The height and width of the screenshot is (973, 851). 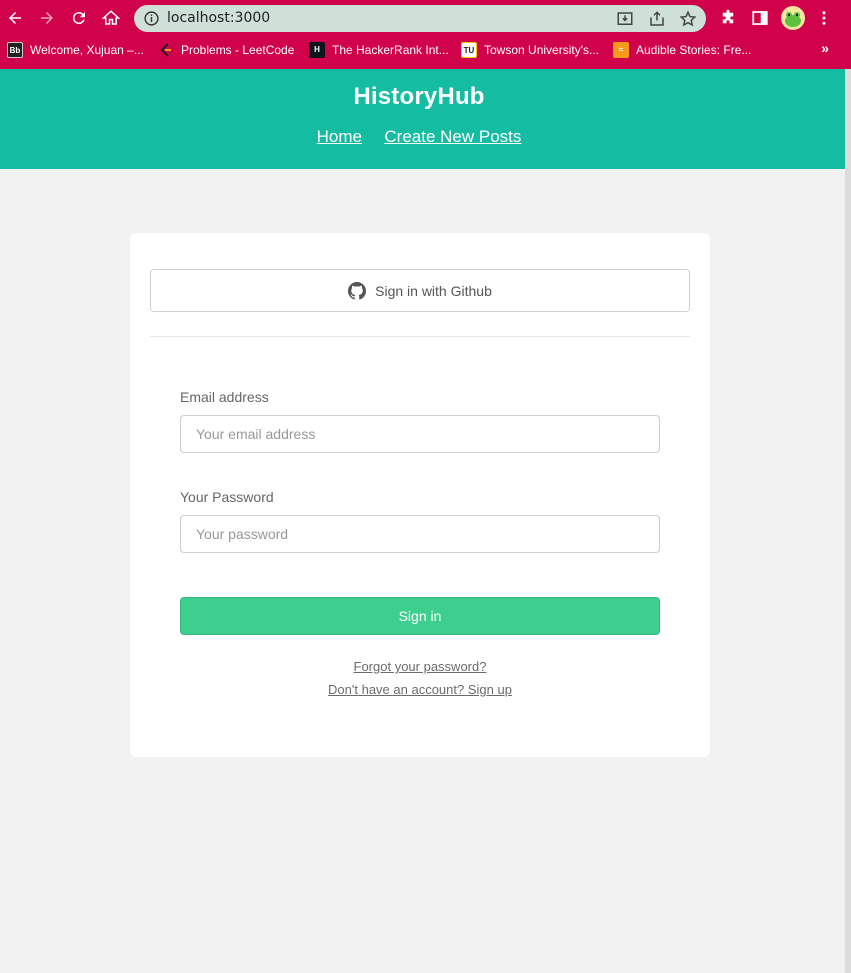 I want to click on site-title: HistoryHub, so click(x=419, y=96).